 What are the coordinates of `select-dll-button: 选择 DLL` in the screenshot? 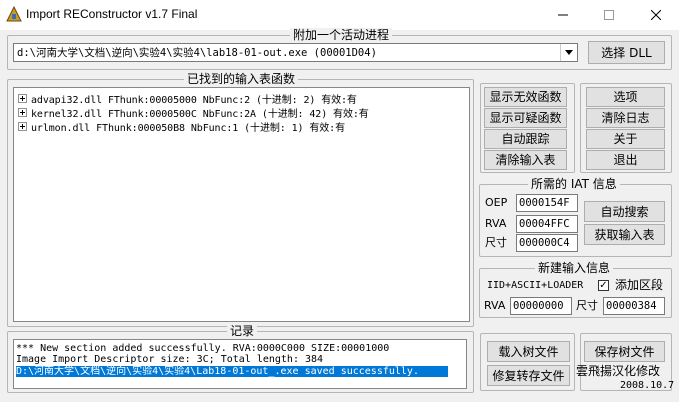 It's located at (626, 52).